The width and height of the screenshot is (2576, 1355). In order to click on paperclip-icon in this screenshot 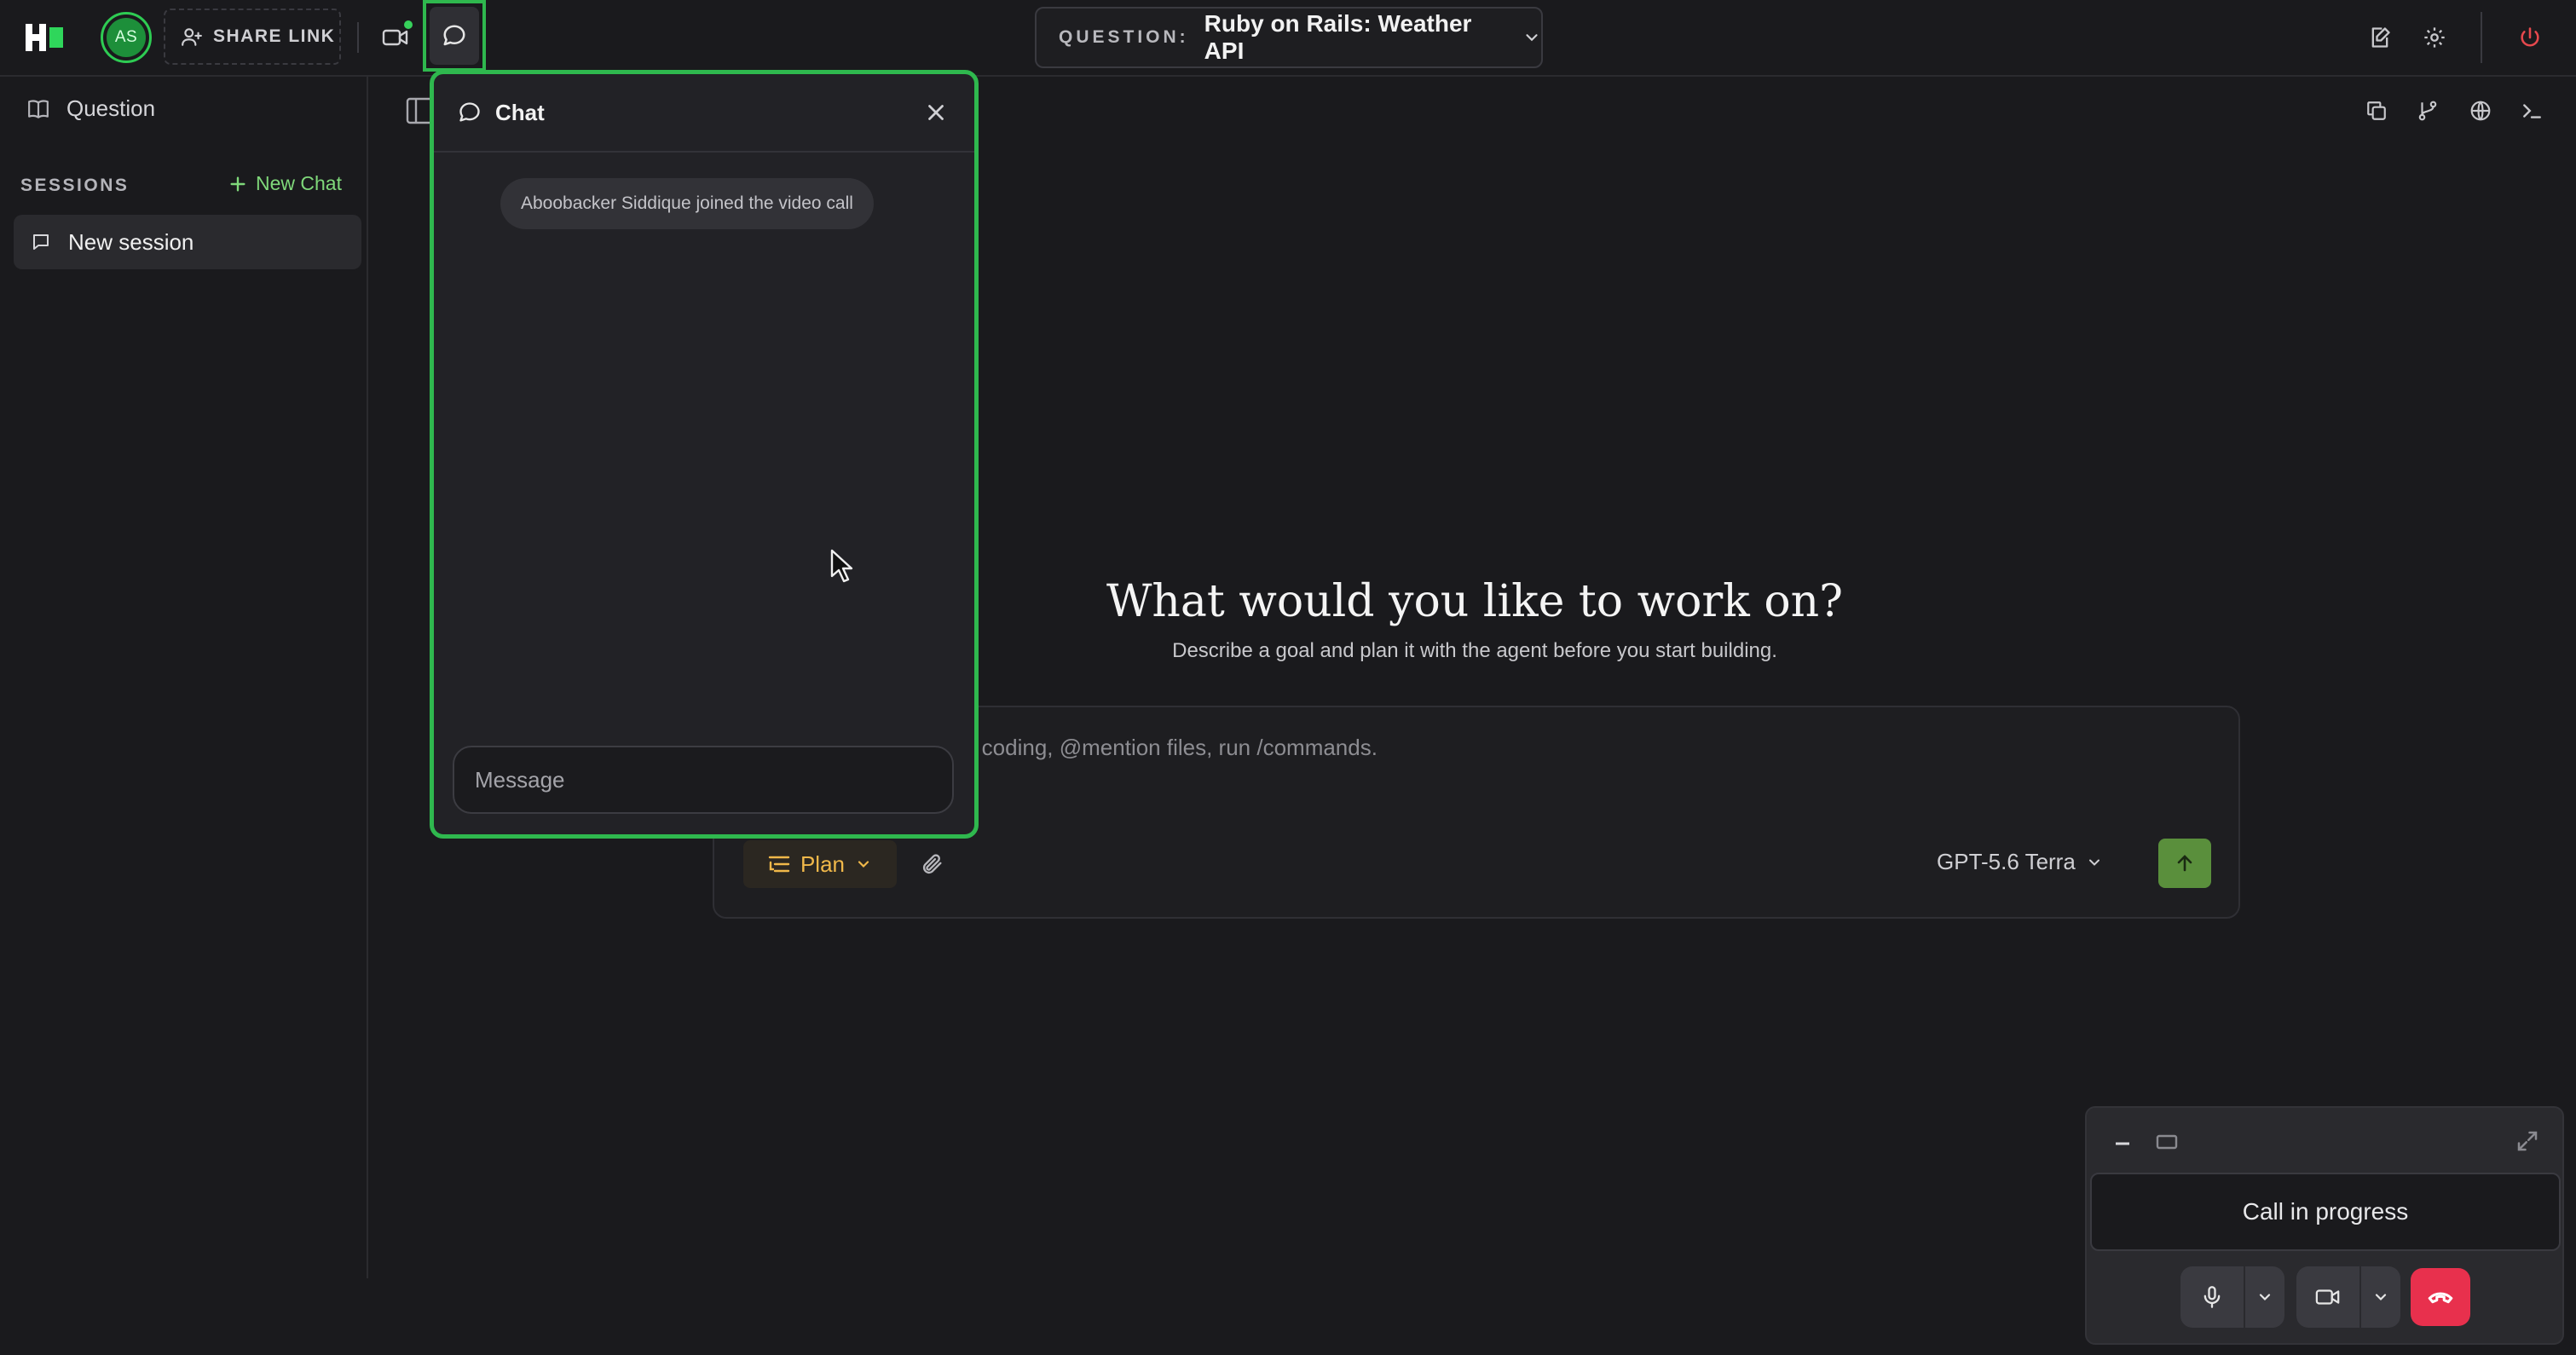, I will do `click(932, 864)`.